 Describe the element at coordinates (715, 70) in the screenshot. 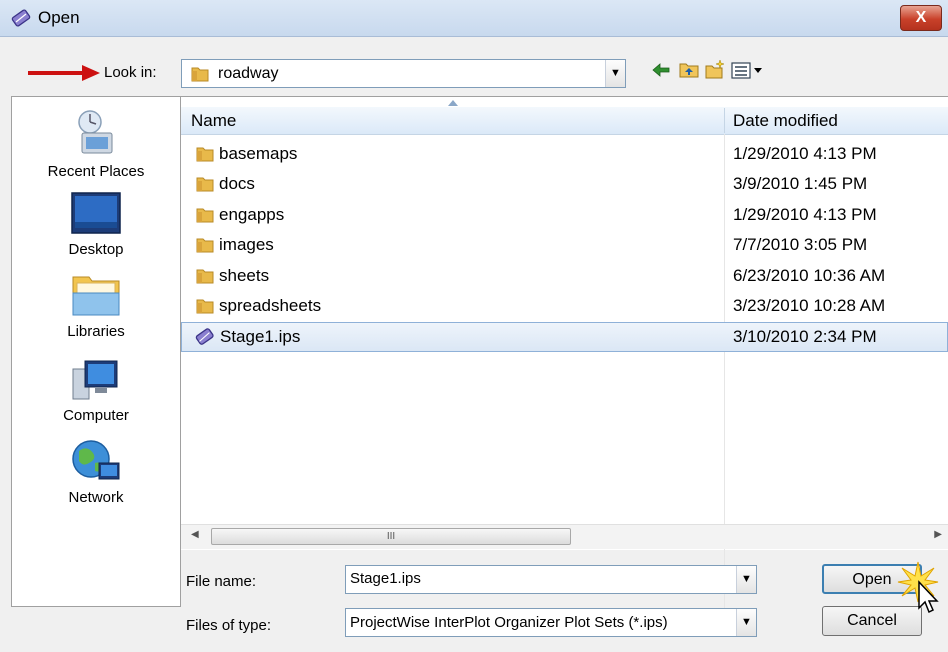

I see `new-folder-icon` at that location.